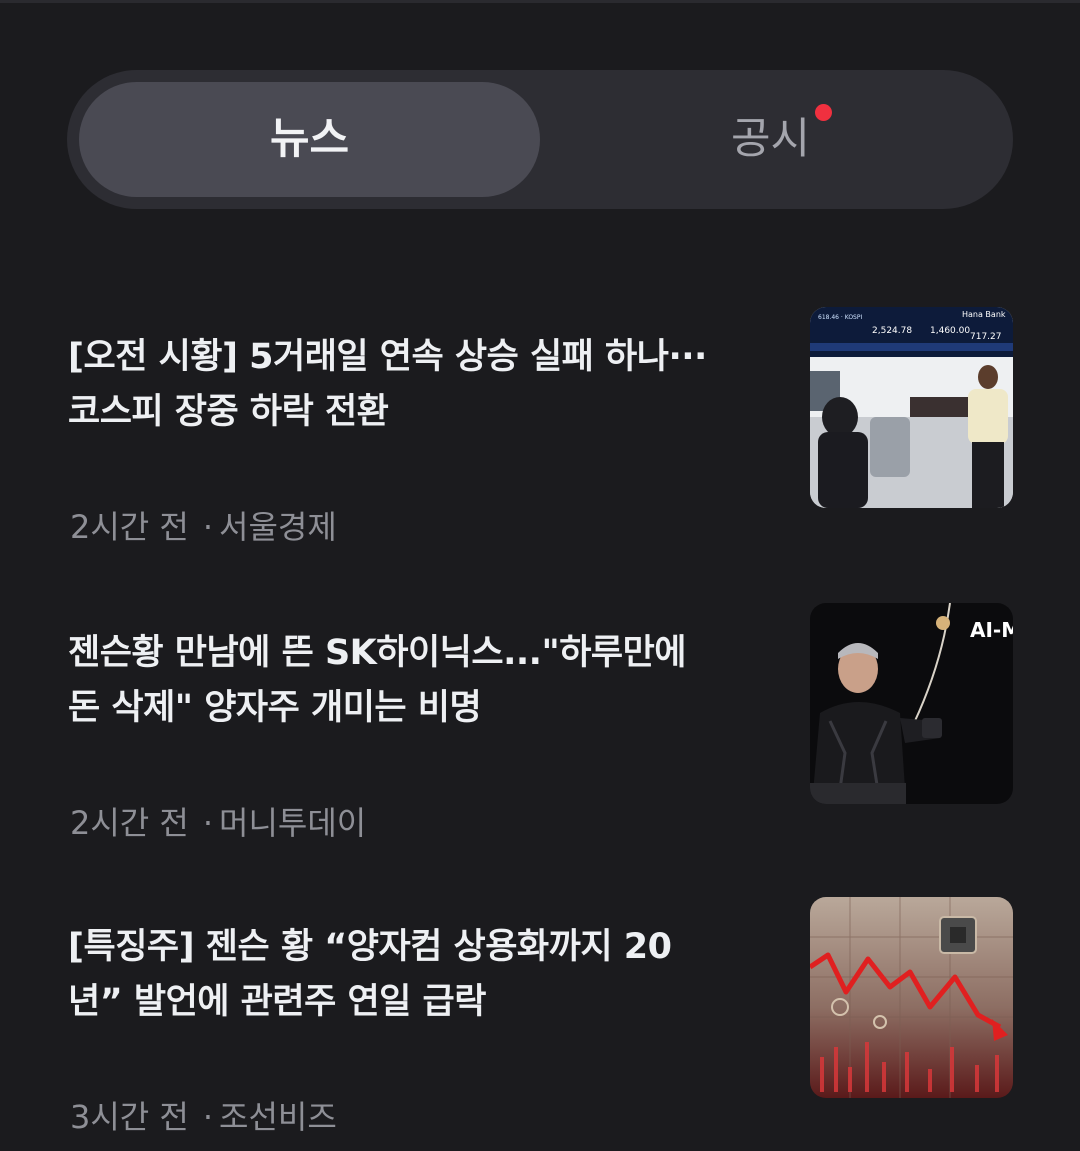 This screenshot has width=1080, height=1151. What do you see at coordinates (840, 317) in the screenshot?
I see `svg-text: 618.46 · KOSPI` at bounding box center [840, 317].